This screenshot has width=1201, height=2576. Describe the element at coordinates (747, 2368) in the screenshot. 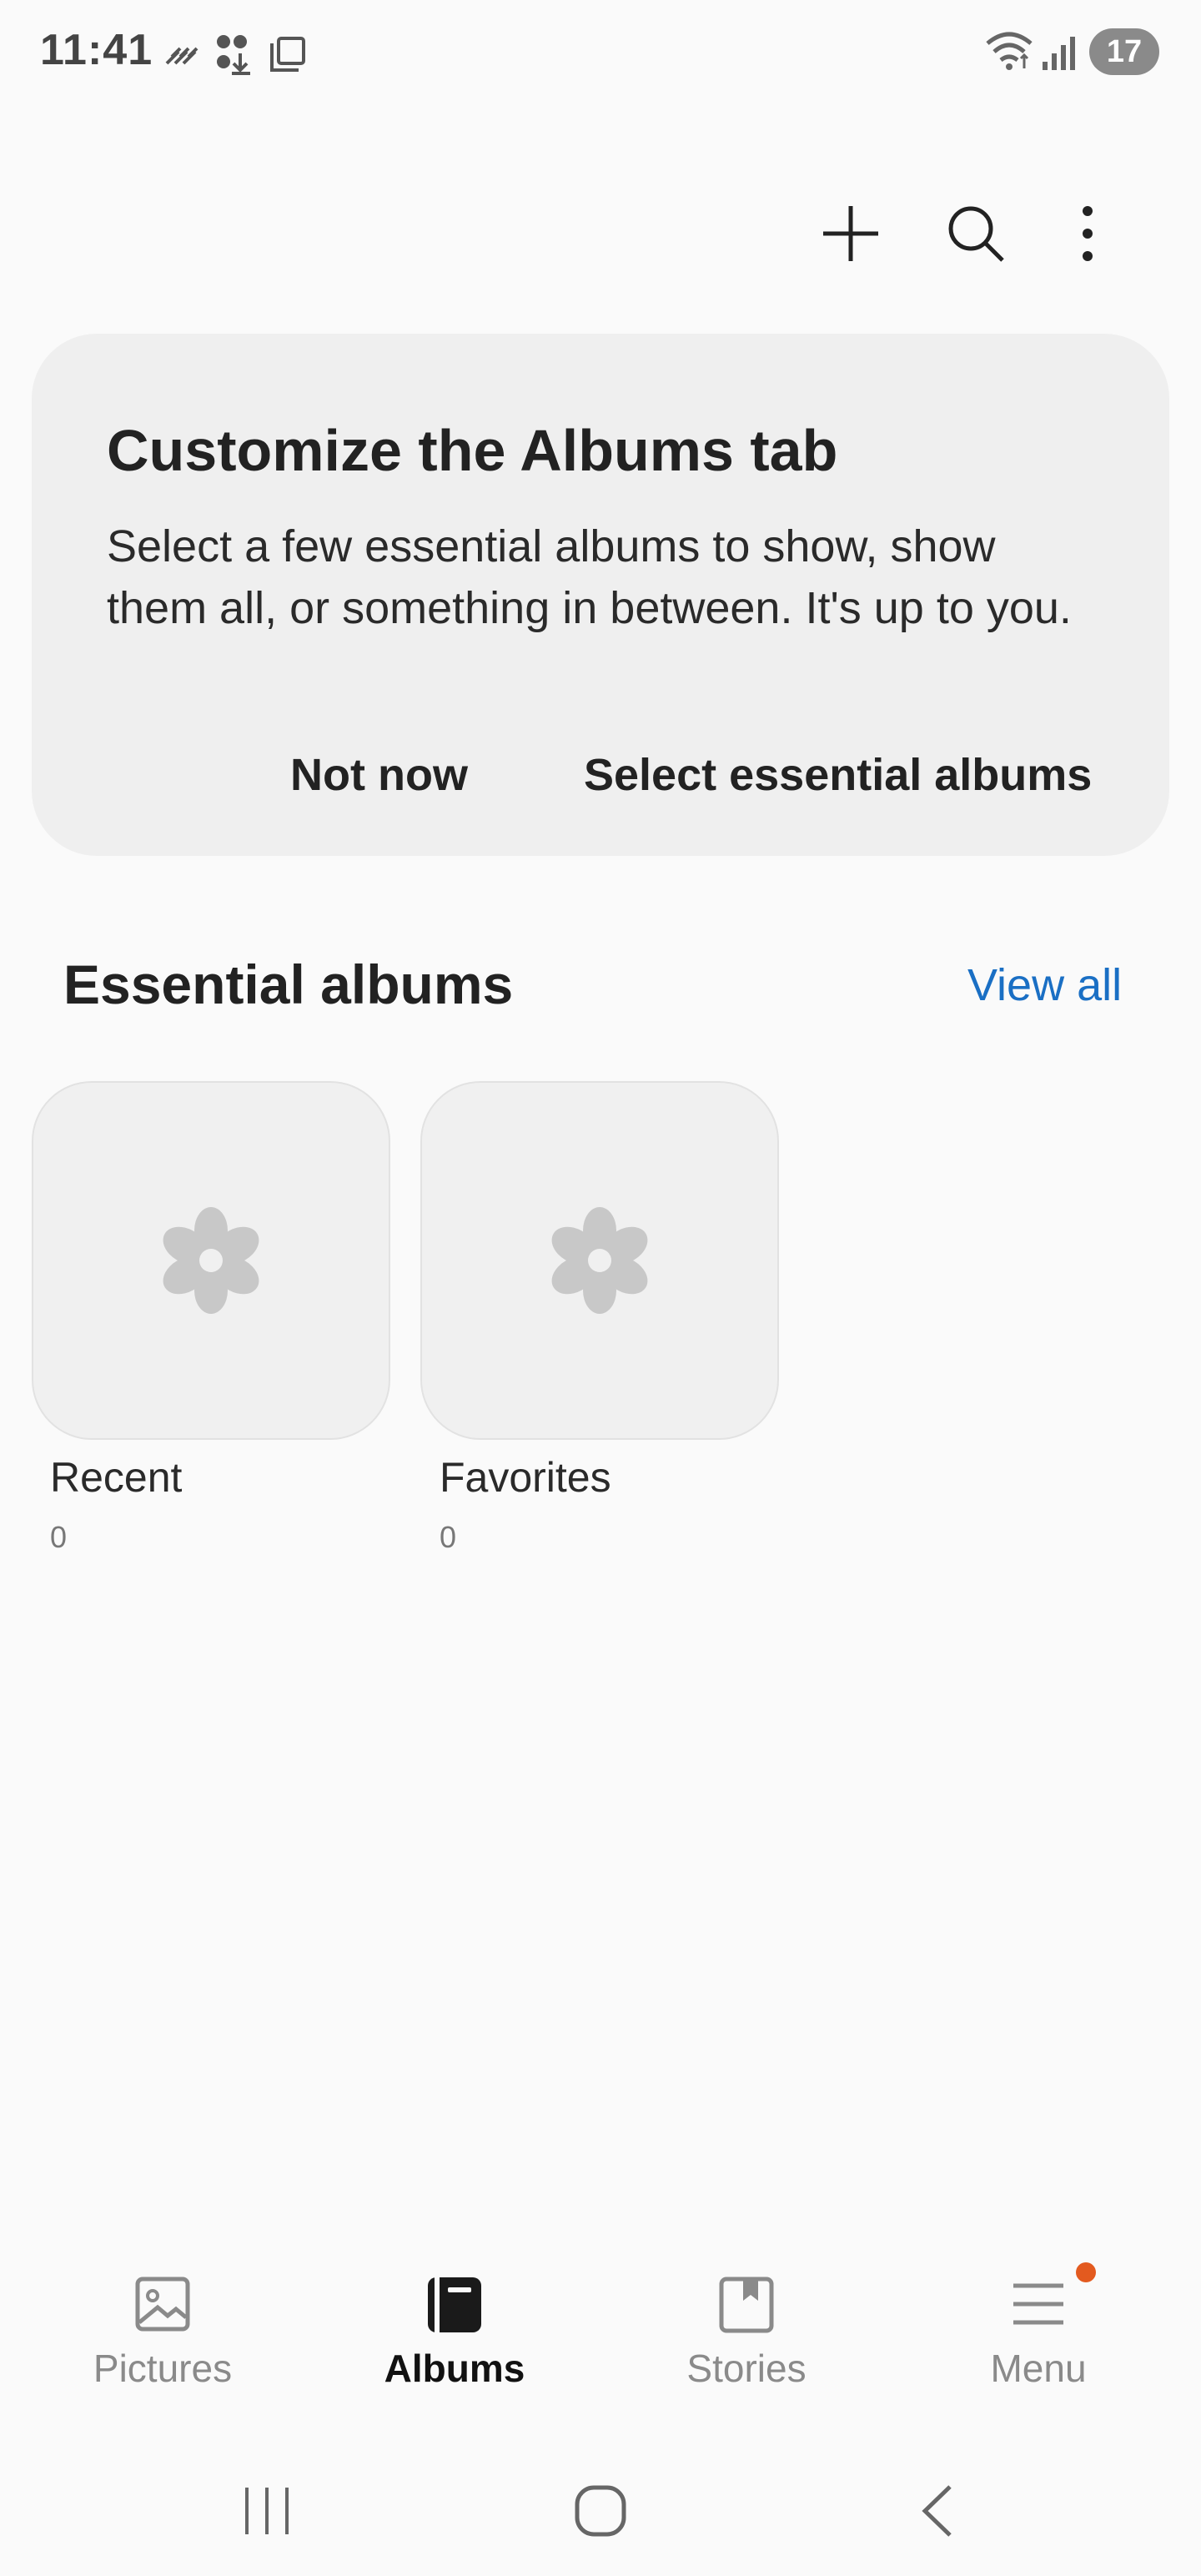

I see `nav-label-stories: Stories` at that location.